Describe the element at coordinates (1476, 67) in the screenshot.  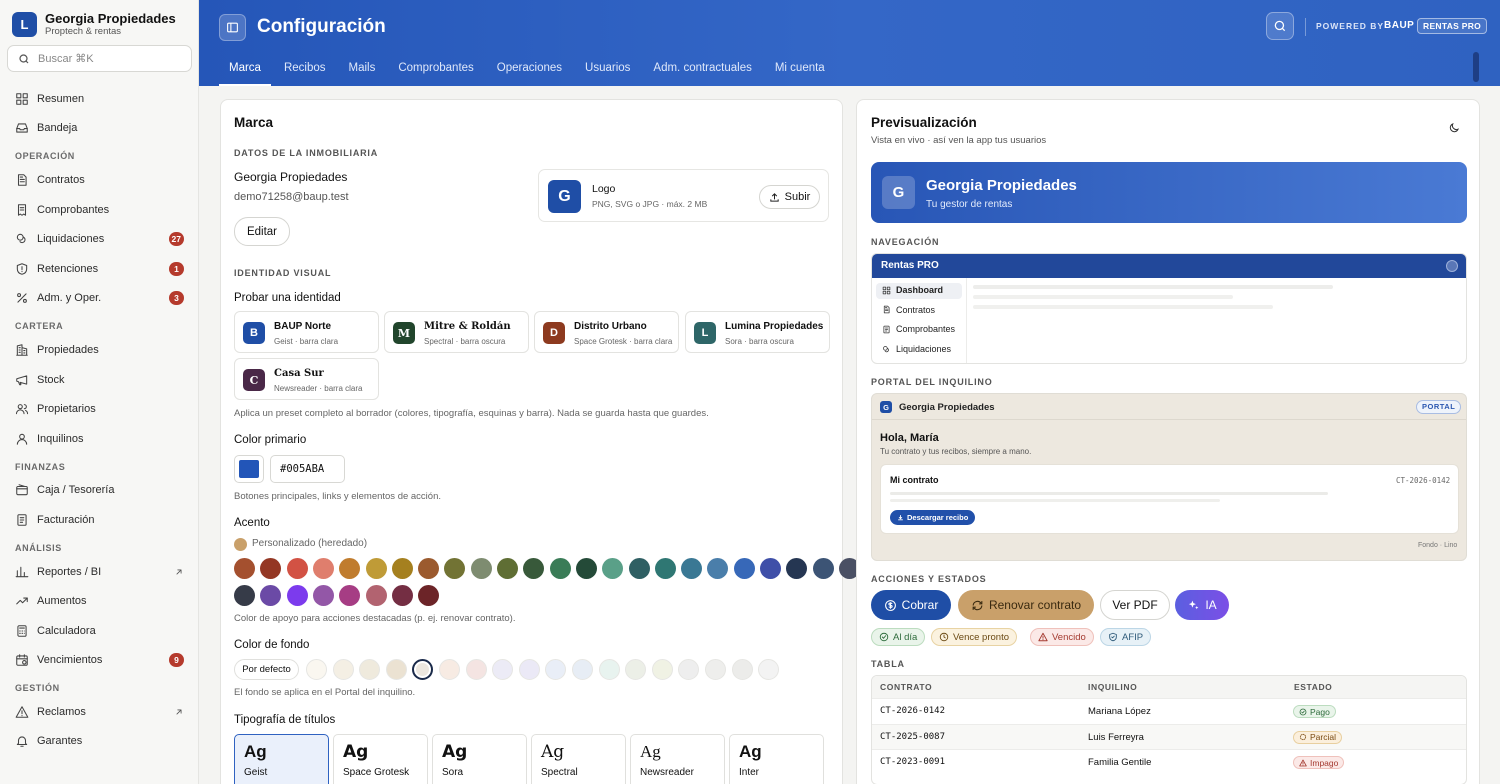
I see `tabs-scrollbar` at that location.